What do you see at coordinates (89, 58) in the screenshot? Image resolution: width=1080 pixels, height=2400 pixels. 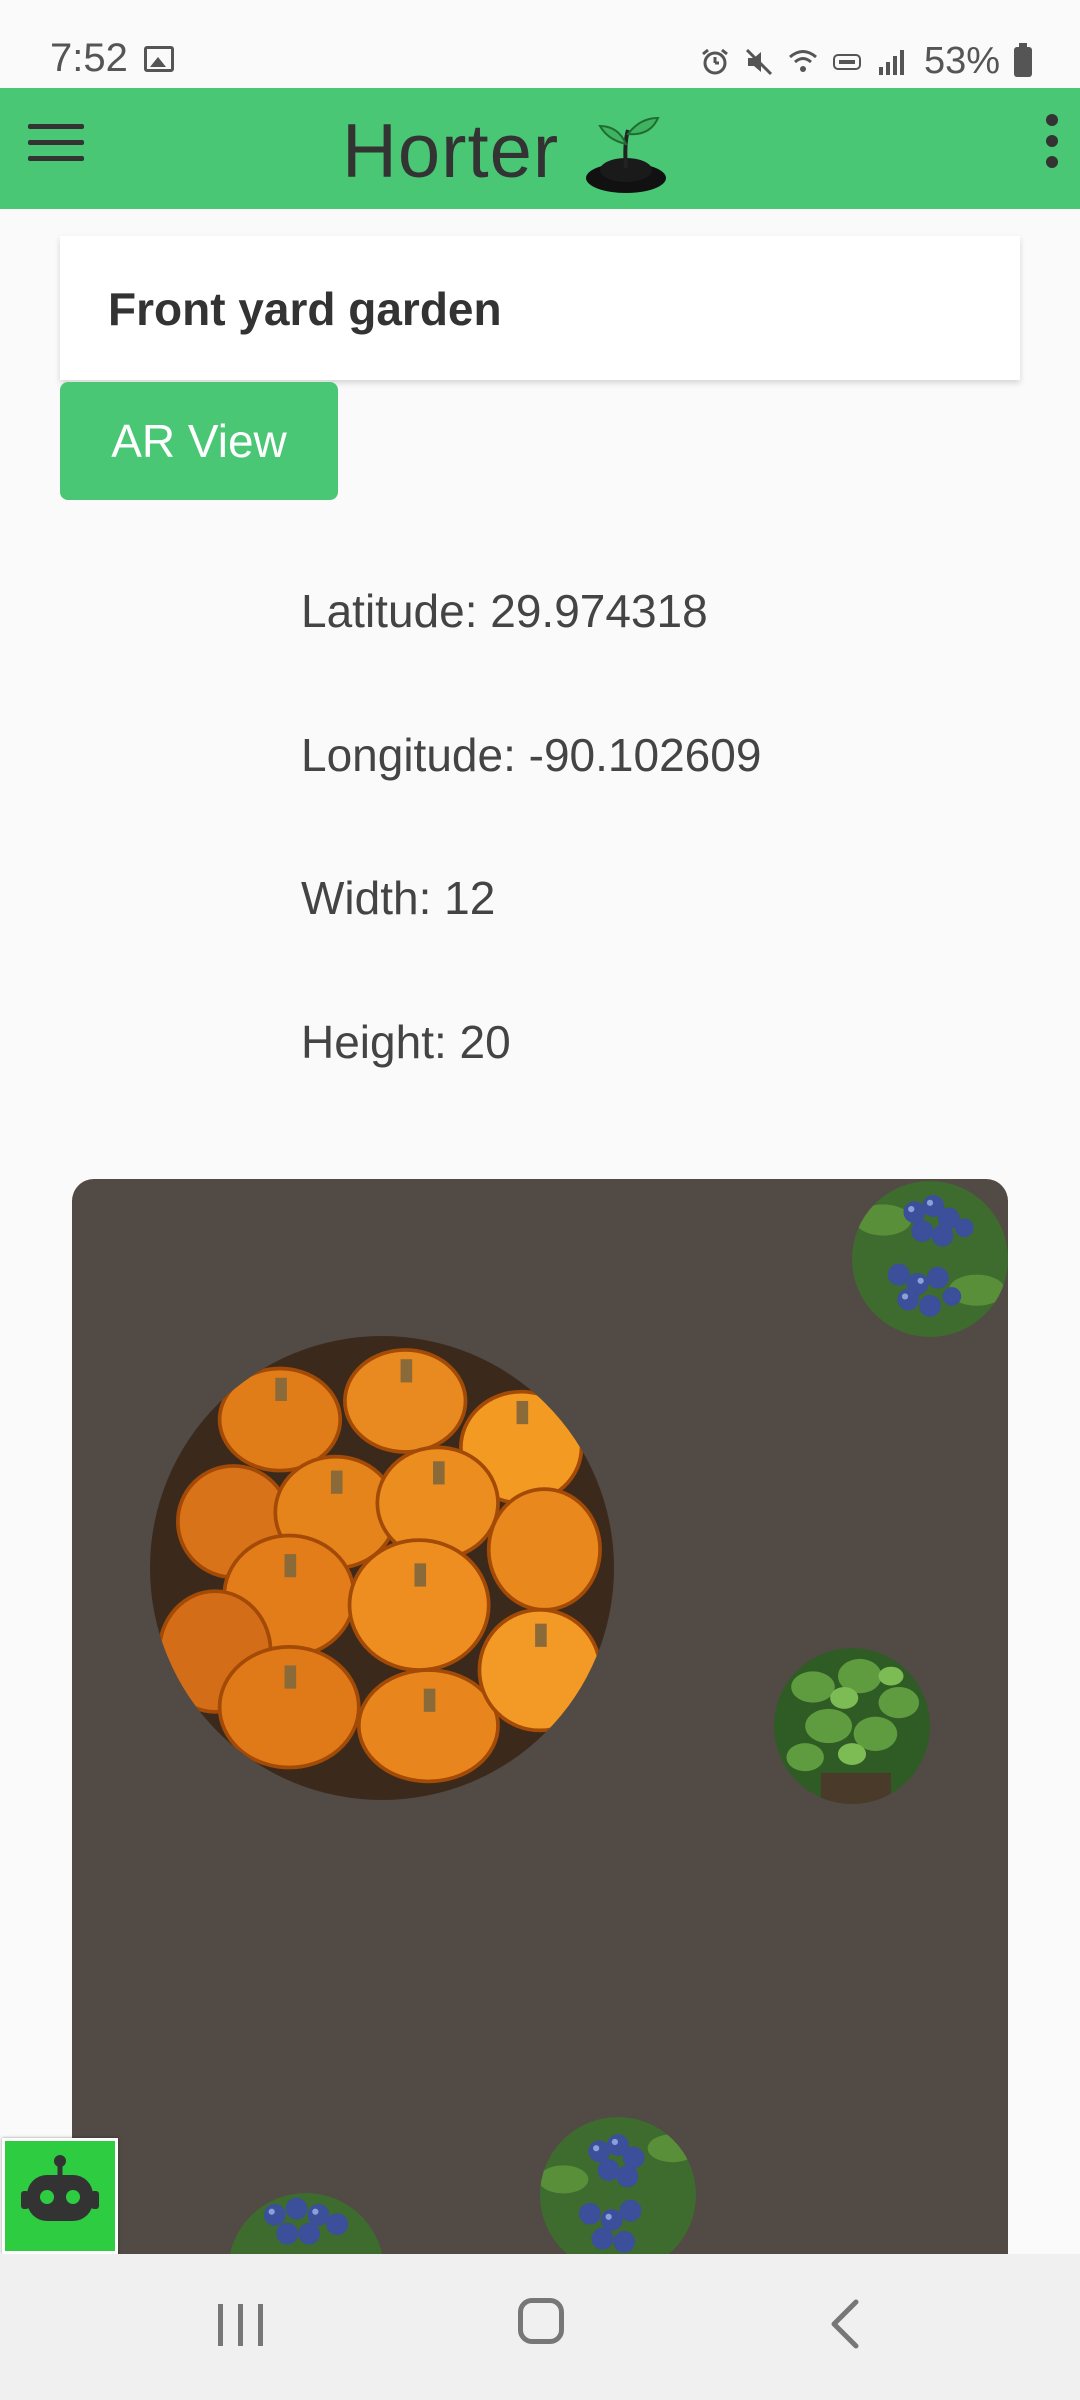 I see `status-time: 7:52` at bounding box center [89, 58].